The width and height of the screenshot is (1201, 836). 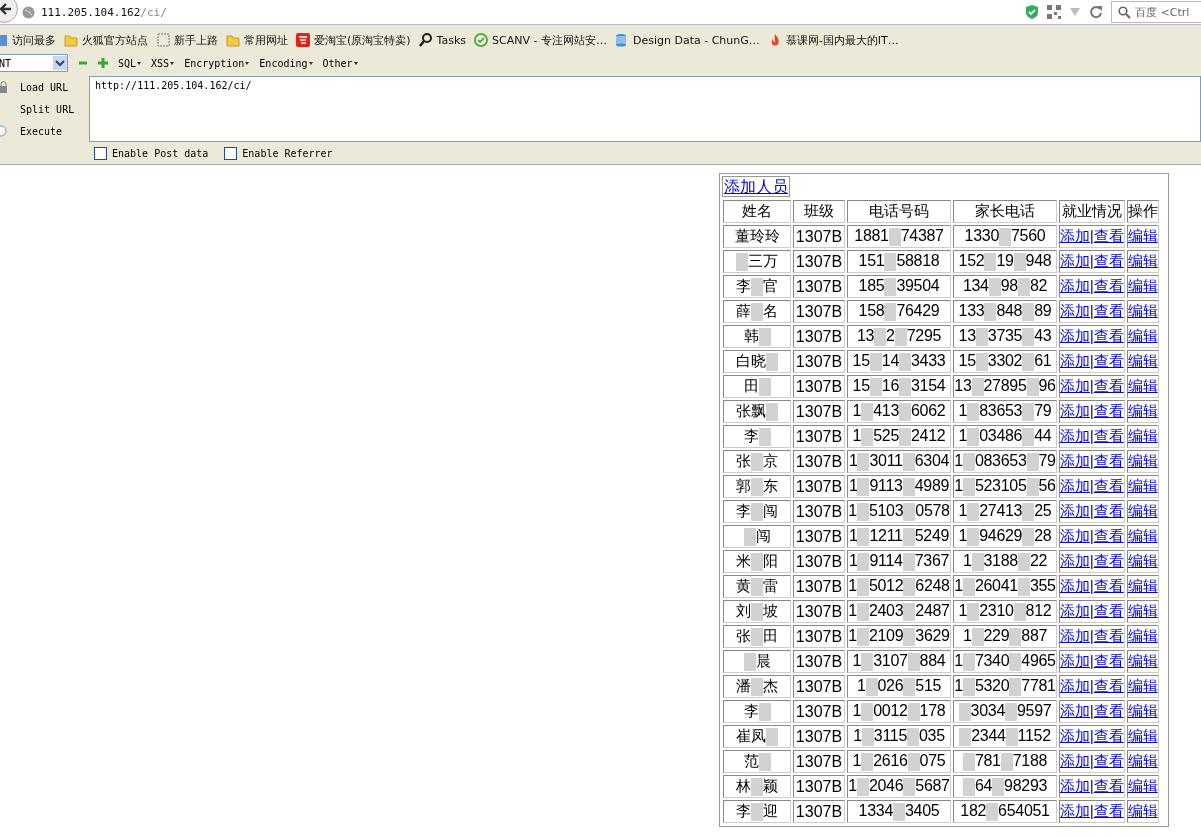 I want to click on cell-text: 2412, so click(x=928, y=436).